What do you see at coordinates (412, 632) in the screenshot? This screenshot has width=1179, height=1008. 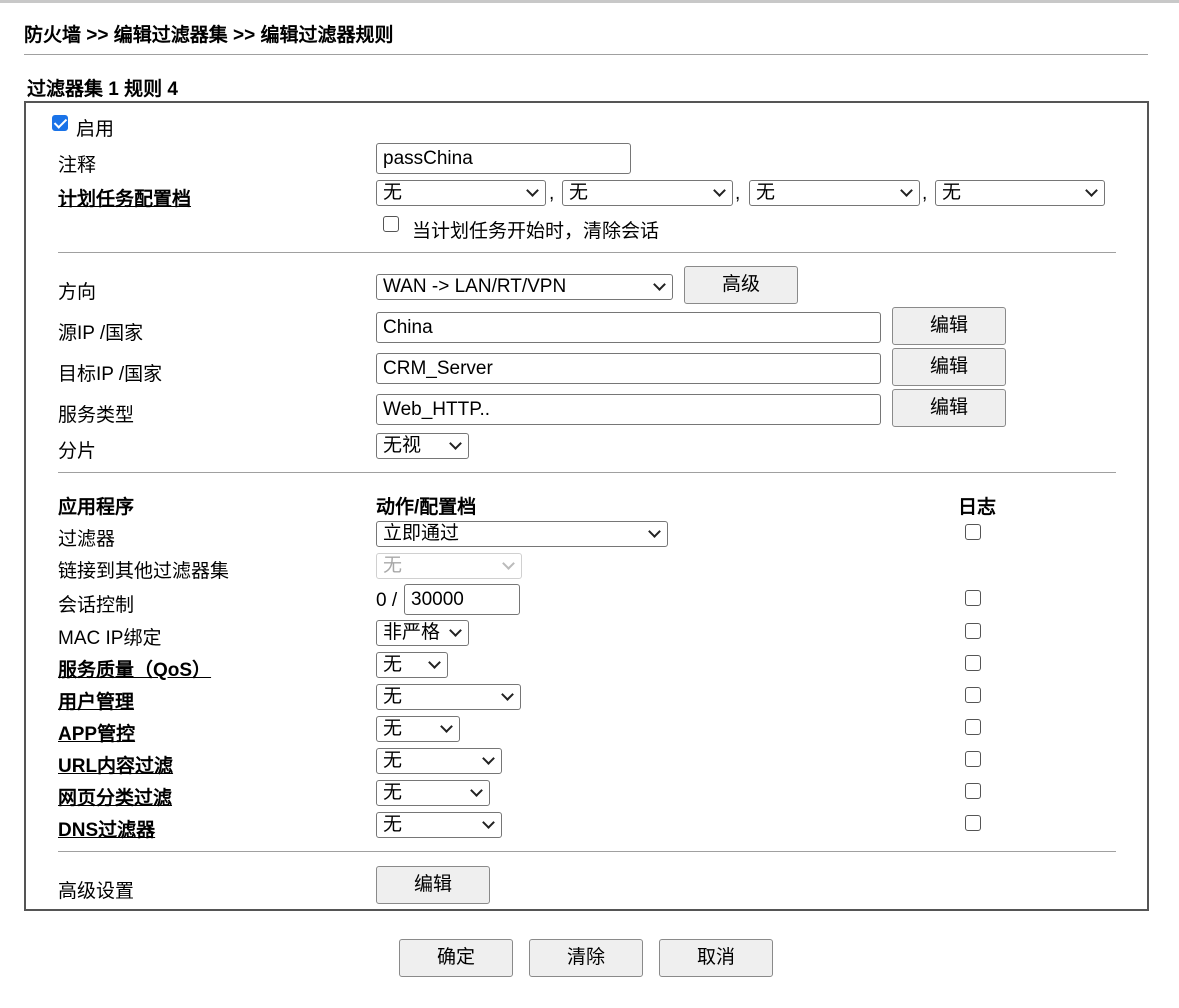 I see `mac-ip-binding-value: 非严格` at bounding box center [412, 632].